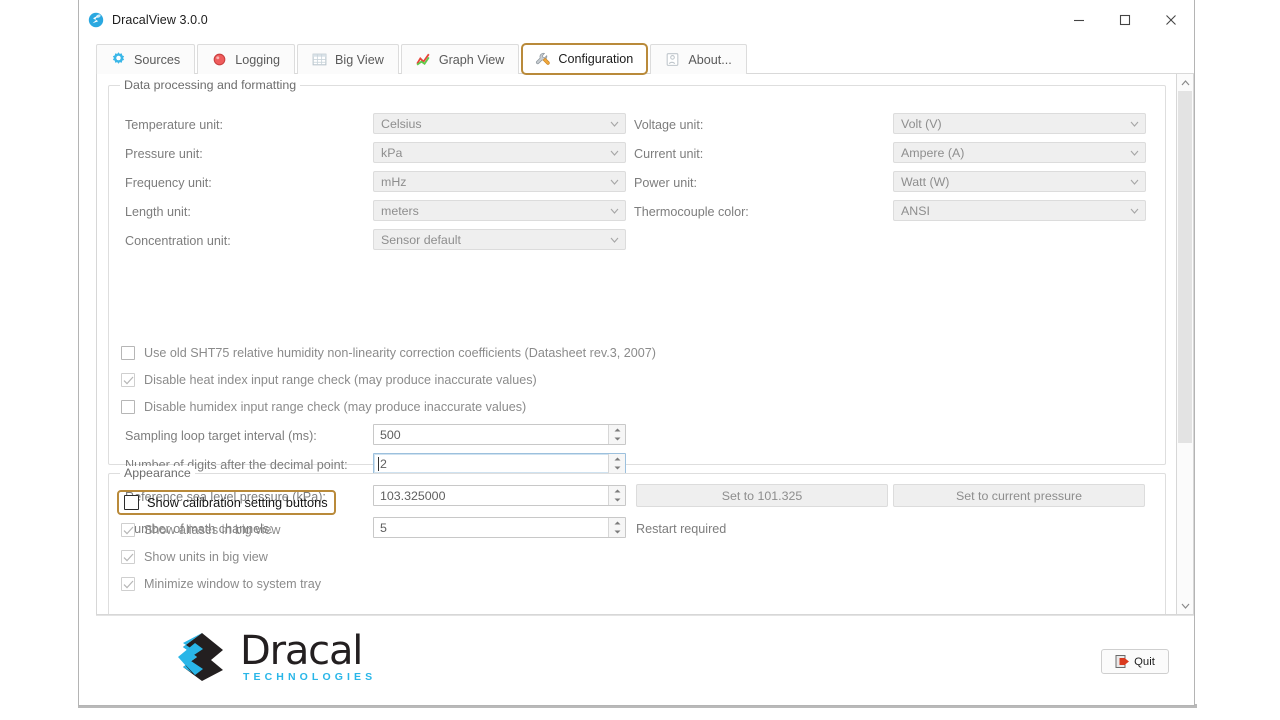 Image resolution: width=1280 pixels, height=720 pixels. I want to click on combo-value: Celsius, so click(401, 123).